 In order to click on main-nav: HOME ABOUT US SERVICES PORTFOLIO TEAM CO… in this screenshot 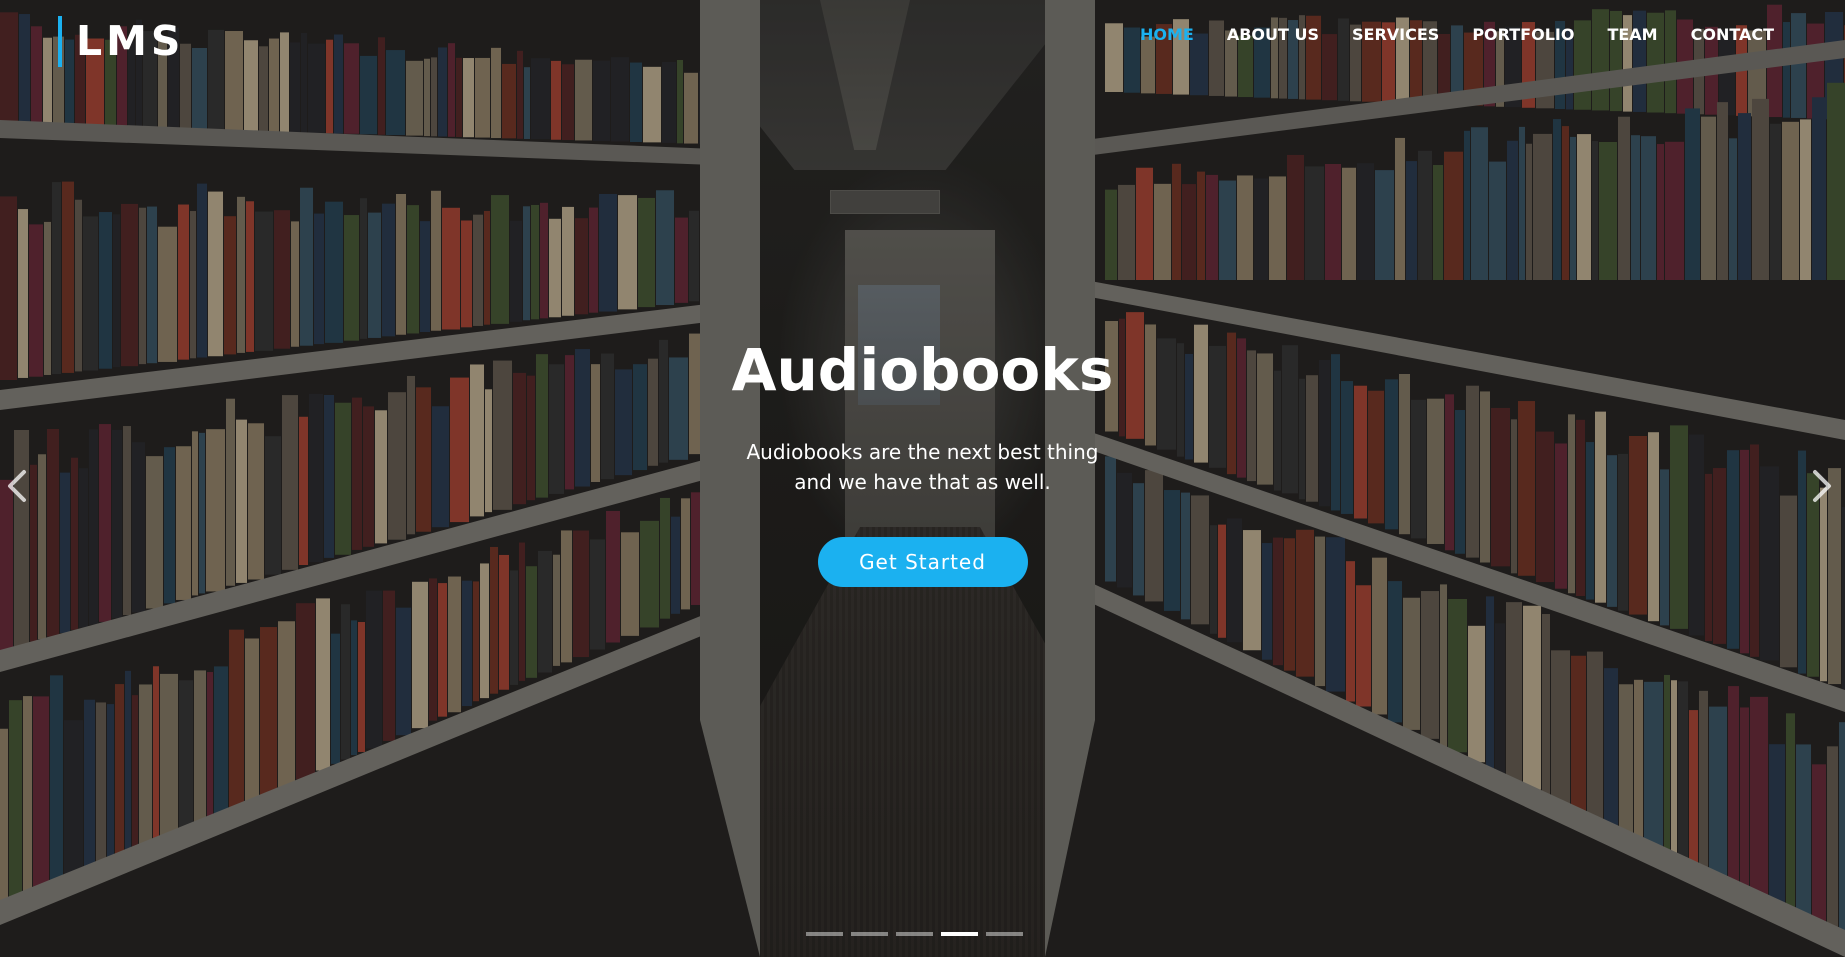, I will do `click(1473, 34)`.